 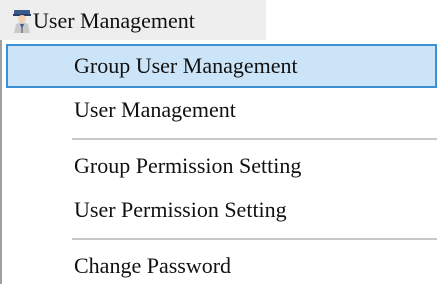 I want to click on menubar-title: User Management, so click(x=114, y=20).